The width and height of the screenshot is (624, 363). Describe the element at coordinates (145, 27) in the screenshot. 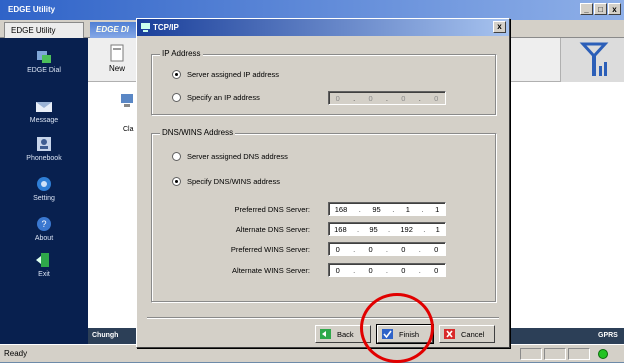

I see `network-icon` at that location.